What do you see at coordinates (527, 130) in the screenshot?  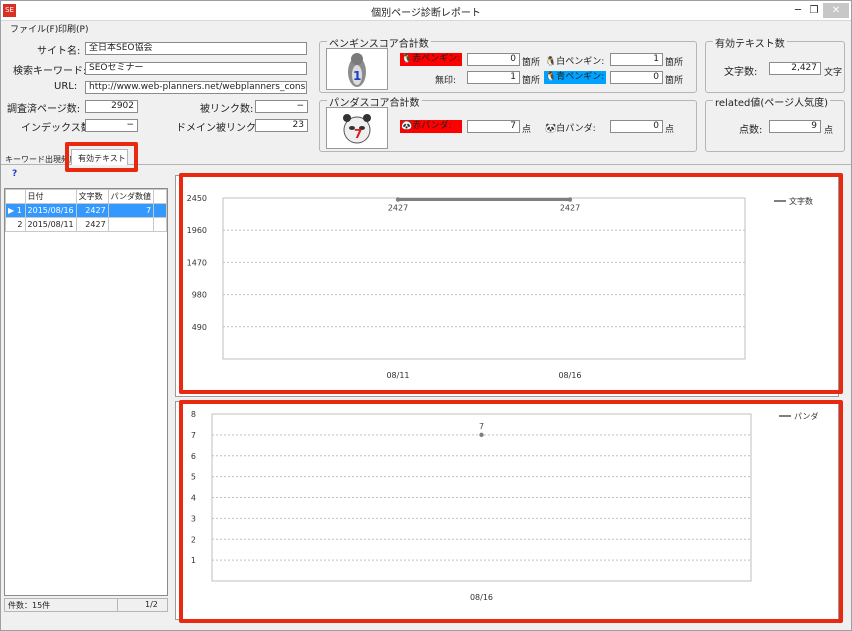 I see `red-panda-unit: 点` at bounding box center [527, 130].